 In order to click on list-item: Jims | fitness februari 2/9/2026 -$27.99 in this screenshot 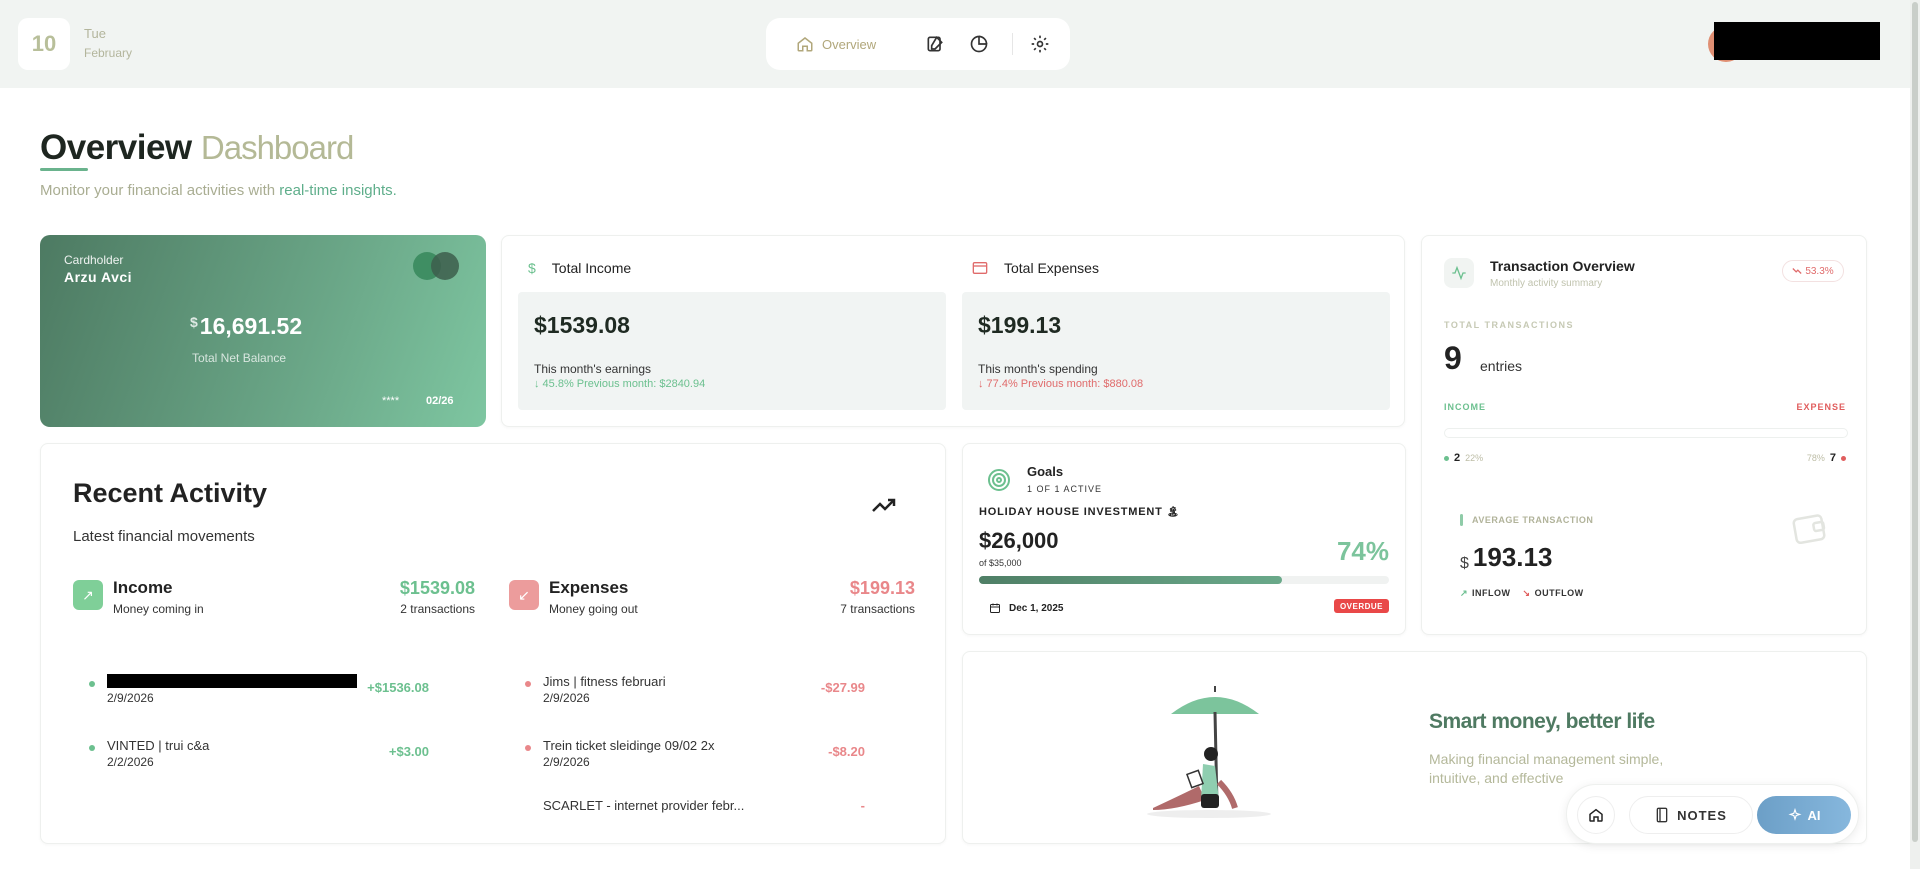, I will do `click(695, 690)`.